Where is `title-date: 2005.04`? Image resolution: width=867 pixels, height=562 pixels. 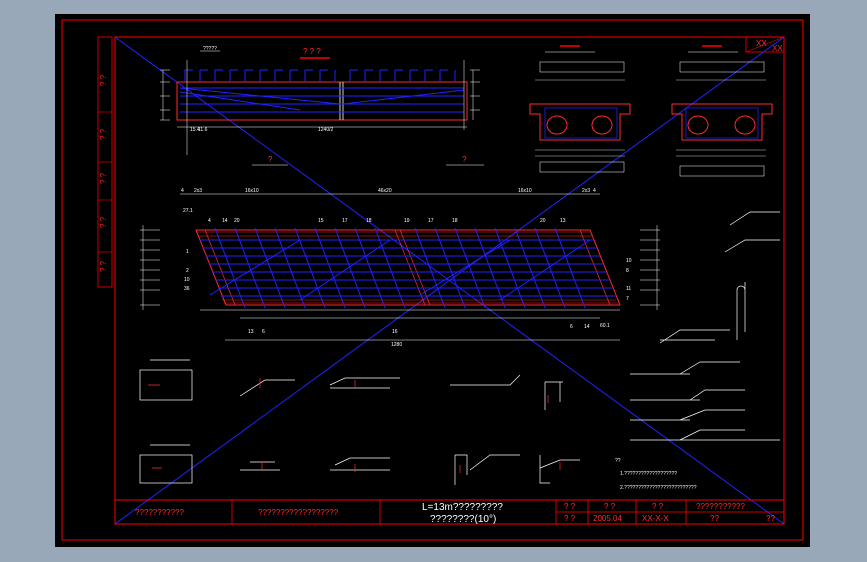 title-date: 2005.04 is located at coordinates (607, 518).